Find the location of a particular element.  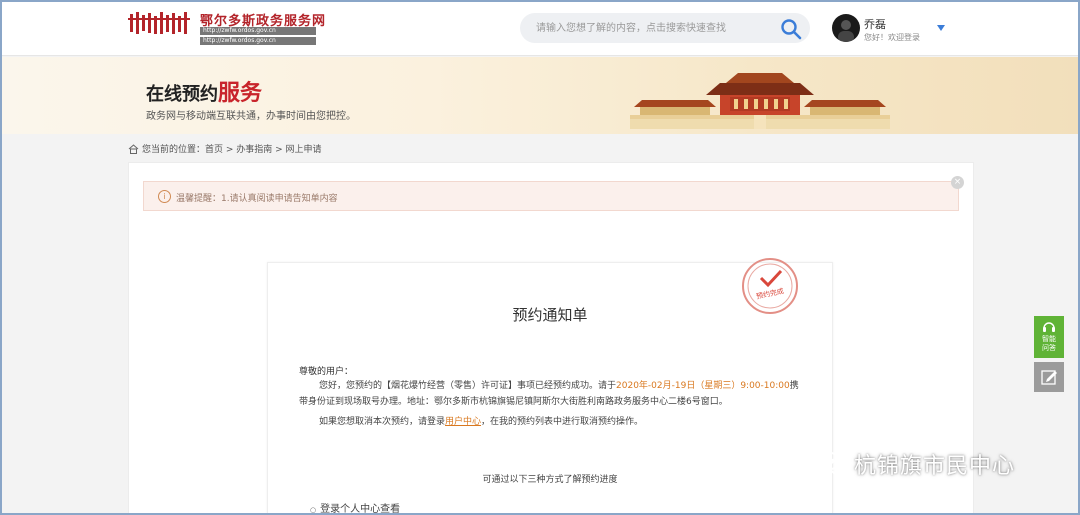

wechat-icon is located at coordinates (834, 463).